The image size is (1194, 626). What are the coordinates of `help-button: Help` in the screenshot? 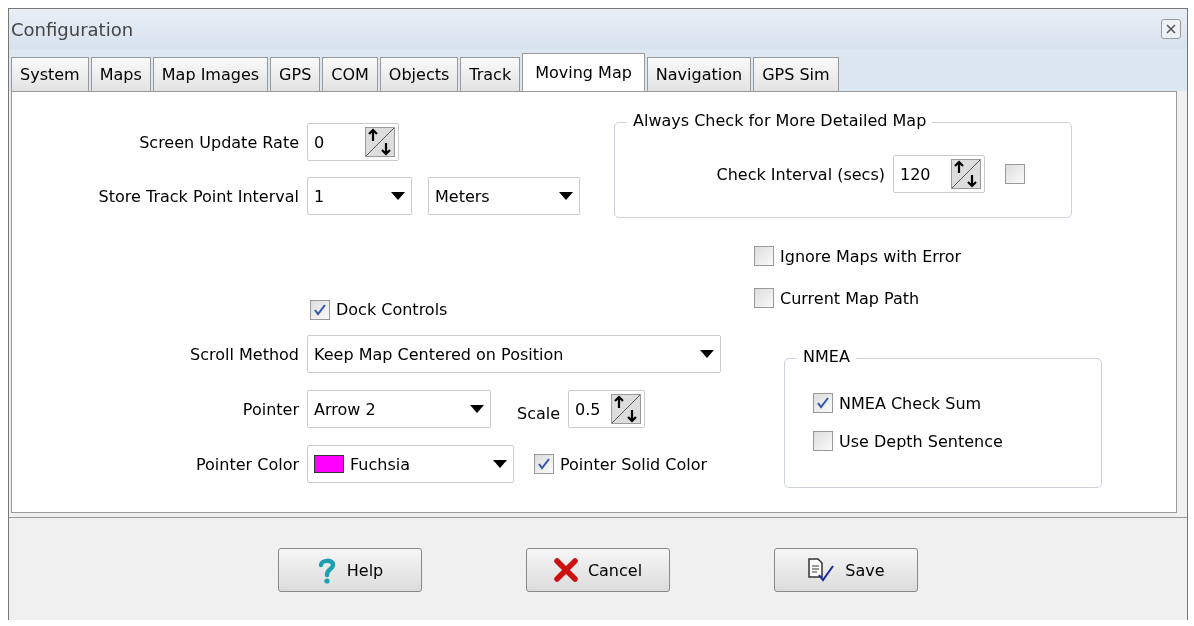 It's located at (350, 570).